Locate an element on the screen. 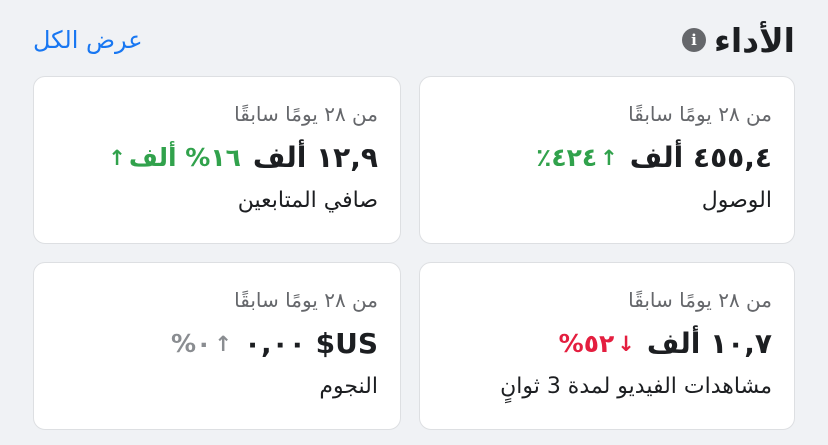 Image resolution: width=828 pixels, height=445 pixels. metric-value: US$ ٠,٠٠ is located at coordinates (310, 343).